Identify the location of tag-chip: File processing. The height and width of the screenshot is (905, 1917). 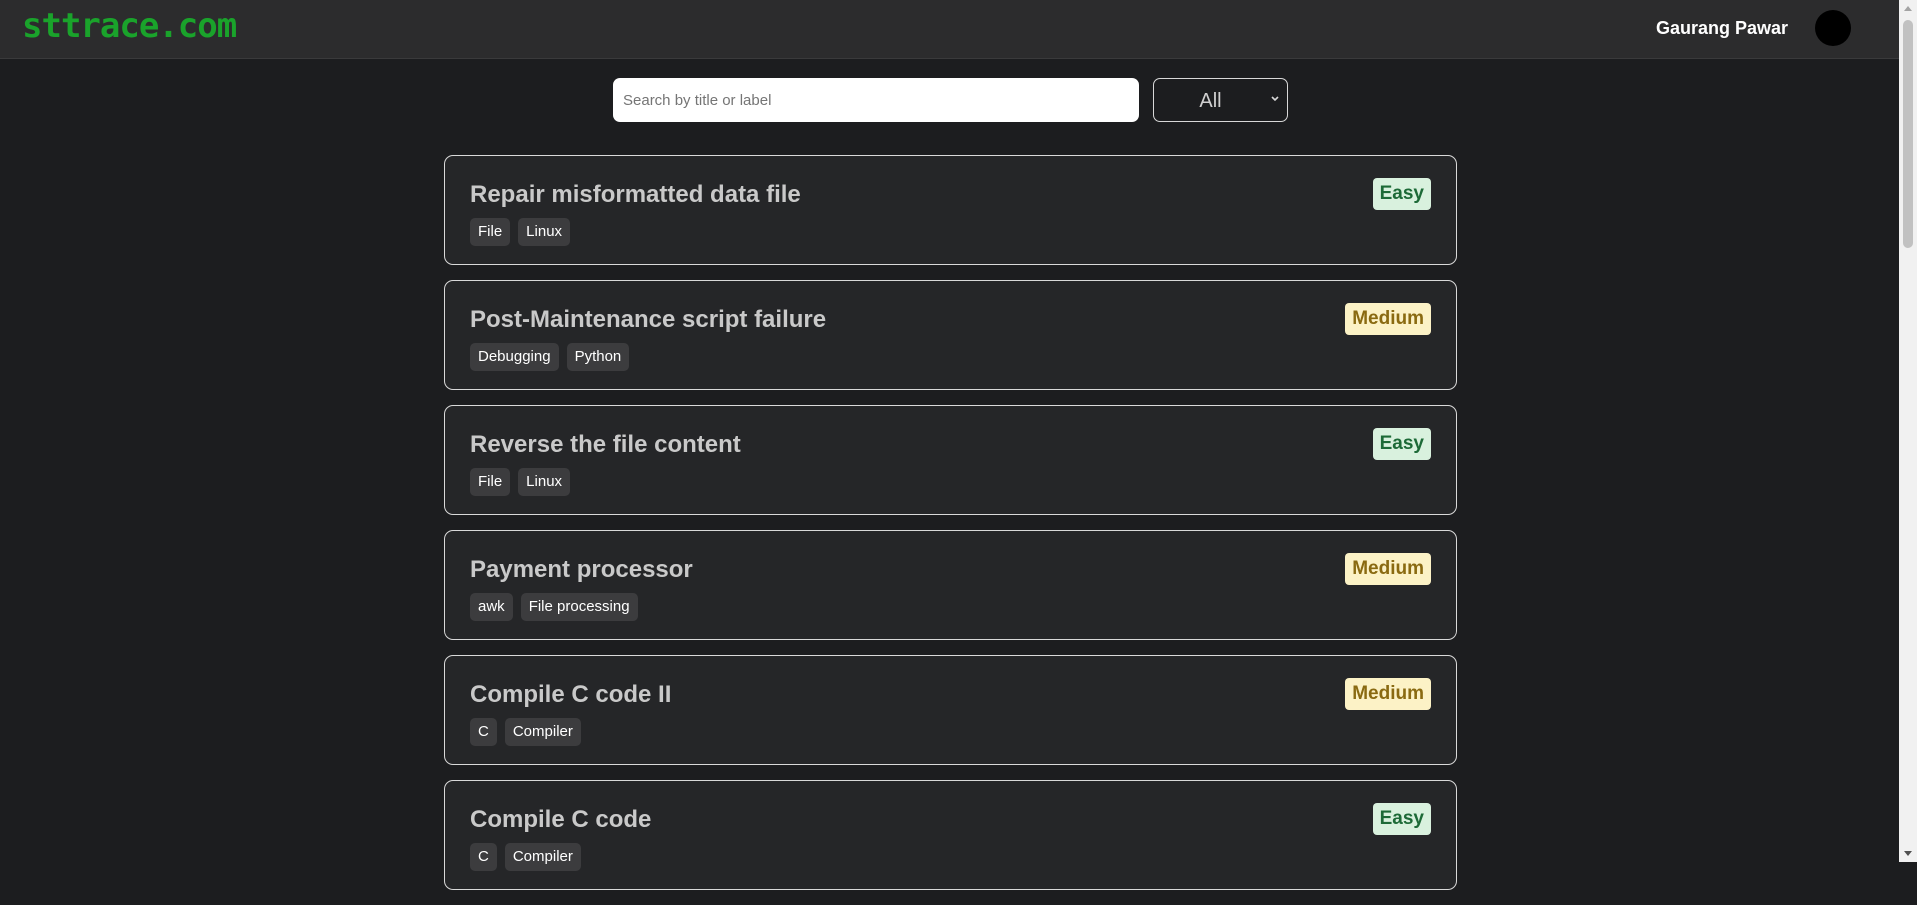
(579, 607).